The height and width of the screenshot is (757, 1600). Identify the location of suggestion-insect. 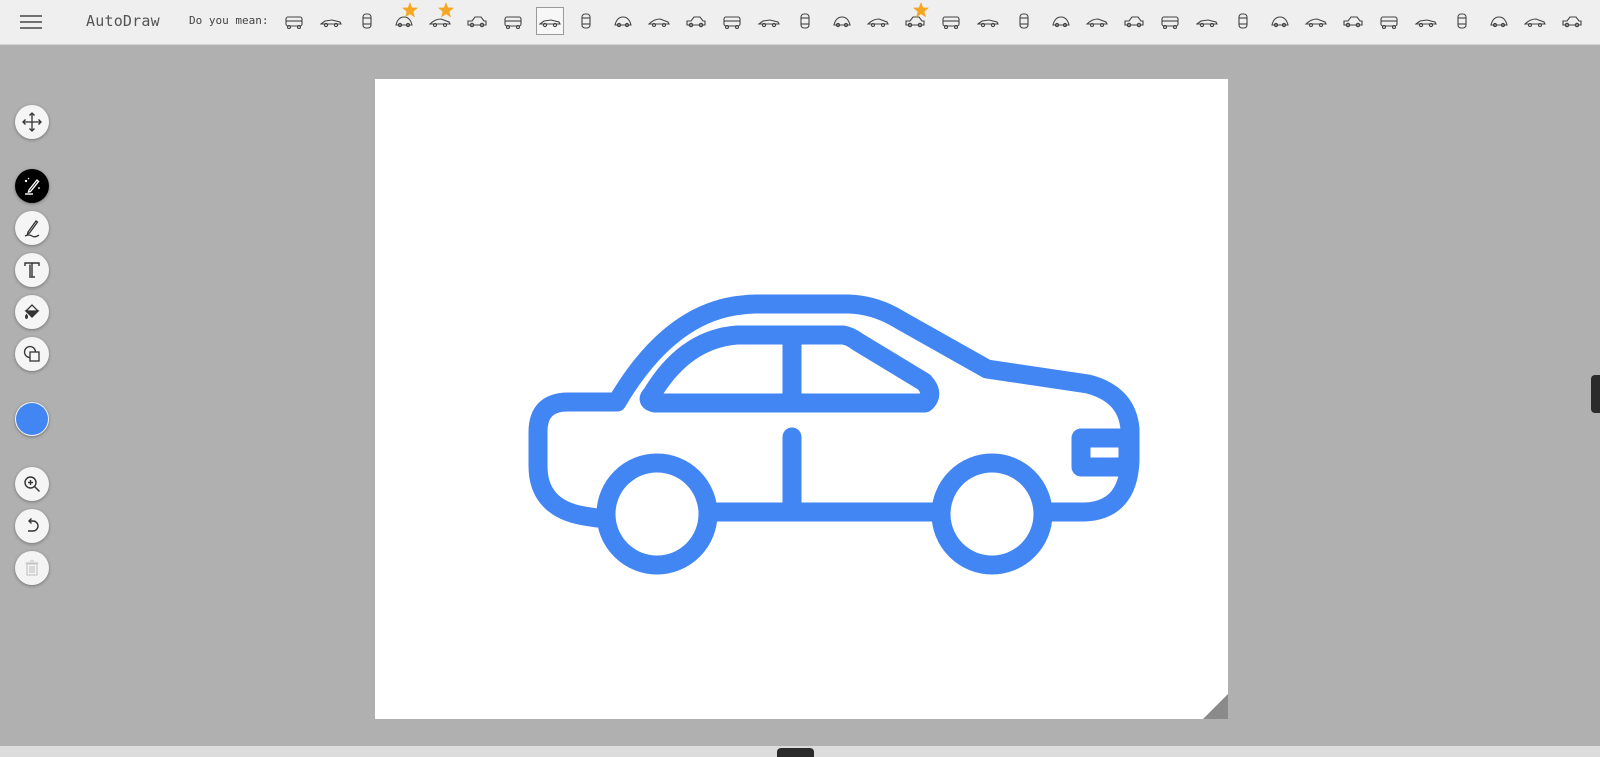
(805, 21).